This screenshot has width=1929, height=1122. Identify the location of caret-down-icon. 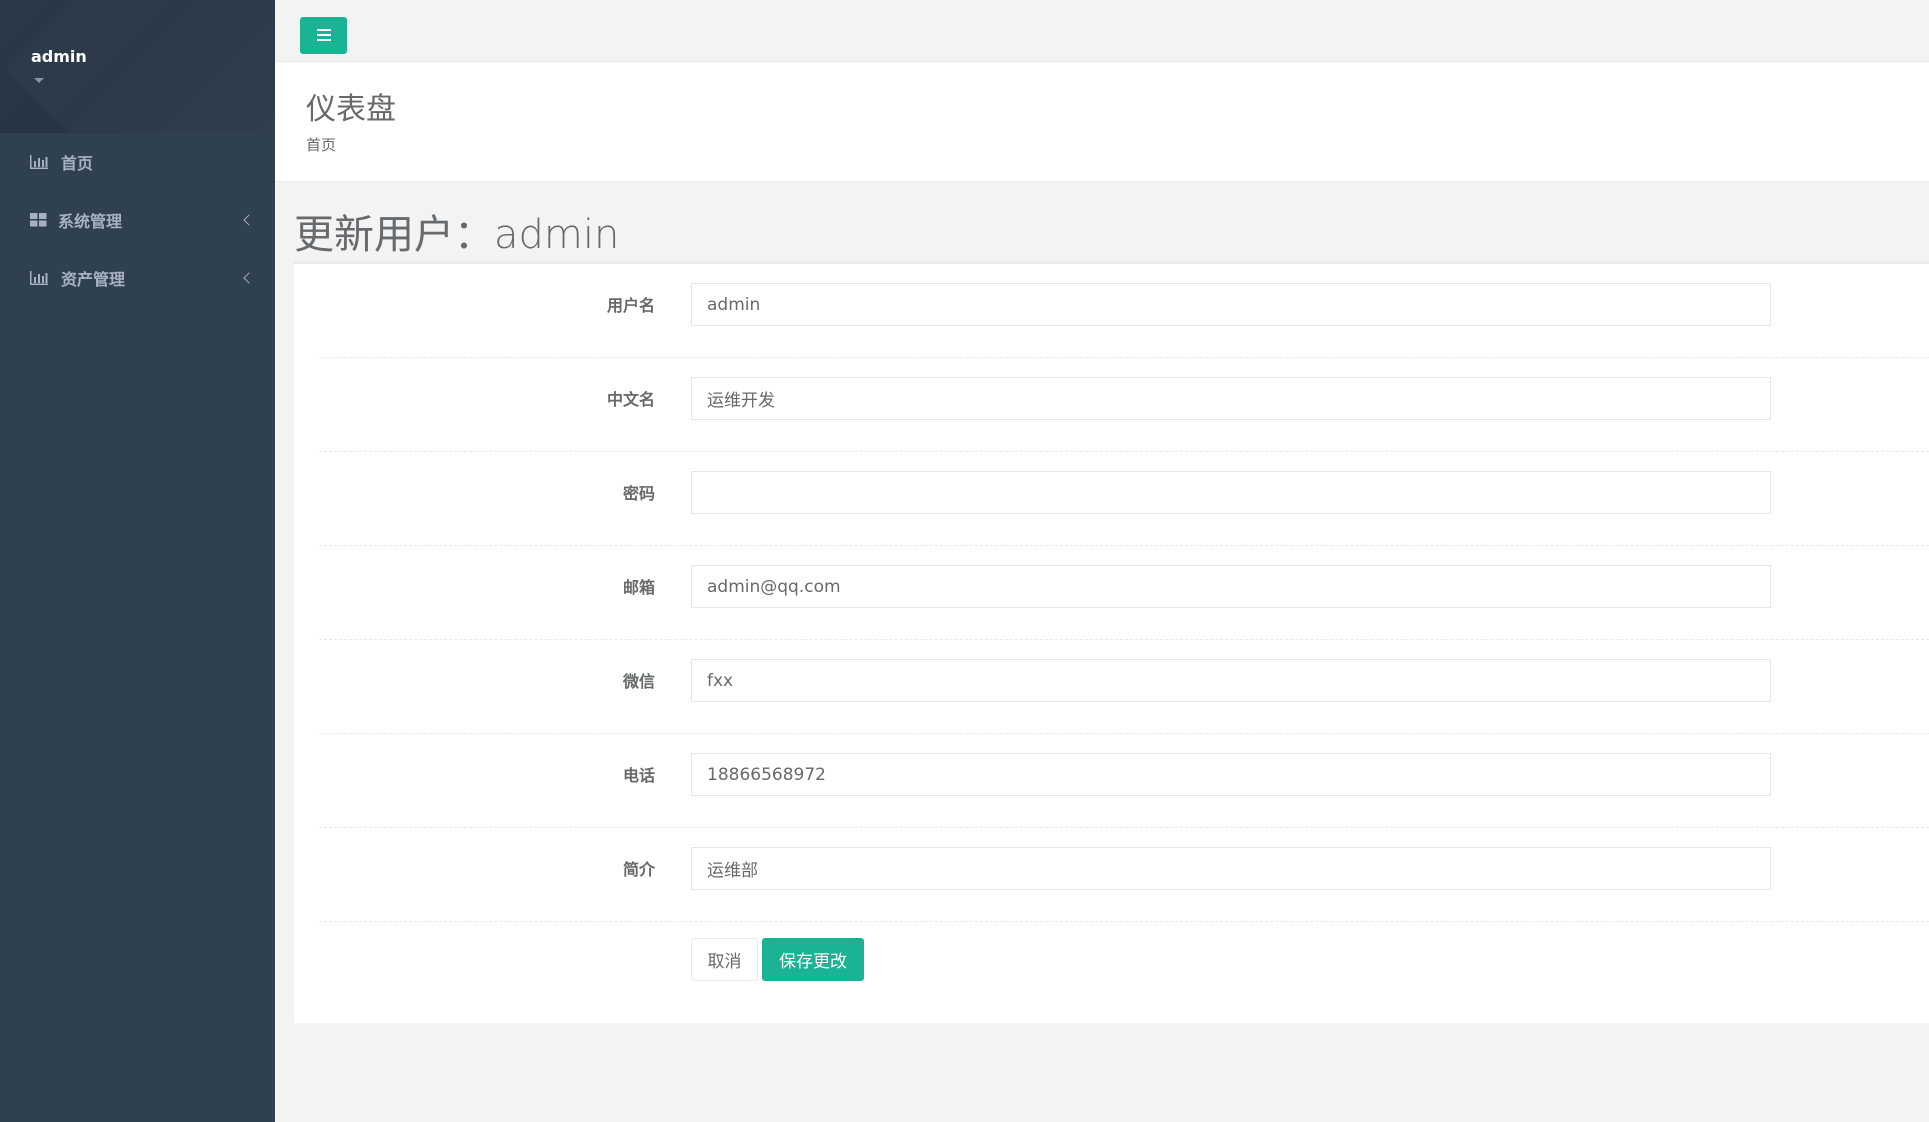
(39, 80).